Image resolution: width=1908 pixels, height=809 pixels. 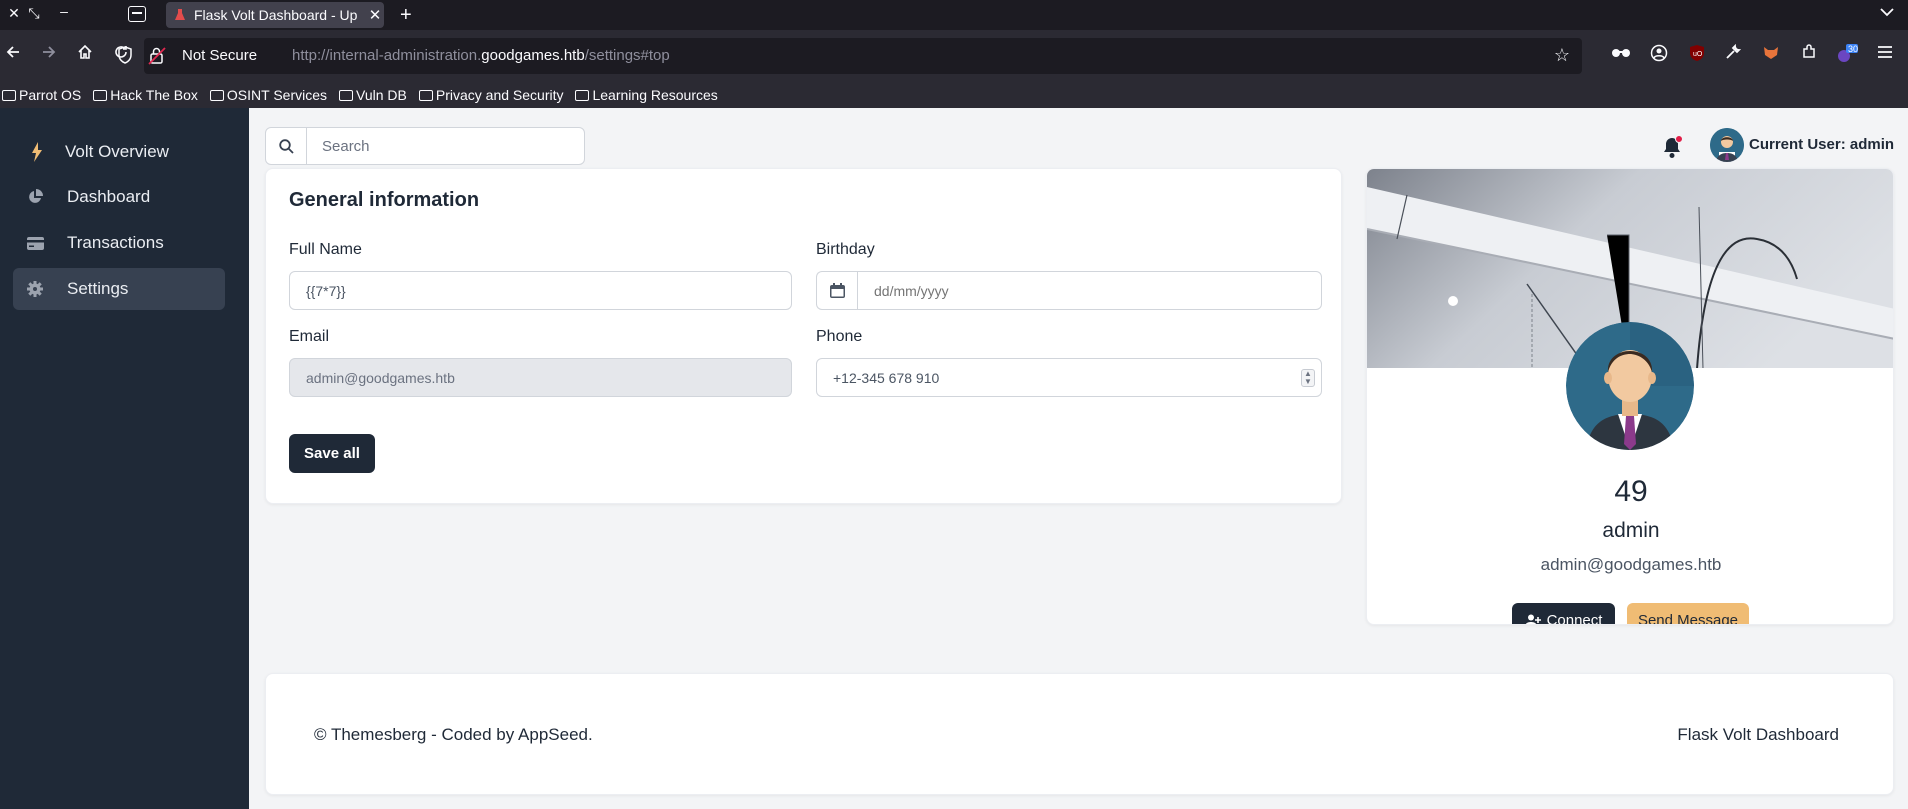 I want to click on bookmark-star-icon: ☆, so click(x=1562, y=55).